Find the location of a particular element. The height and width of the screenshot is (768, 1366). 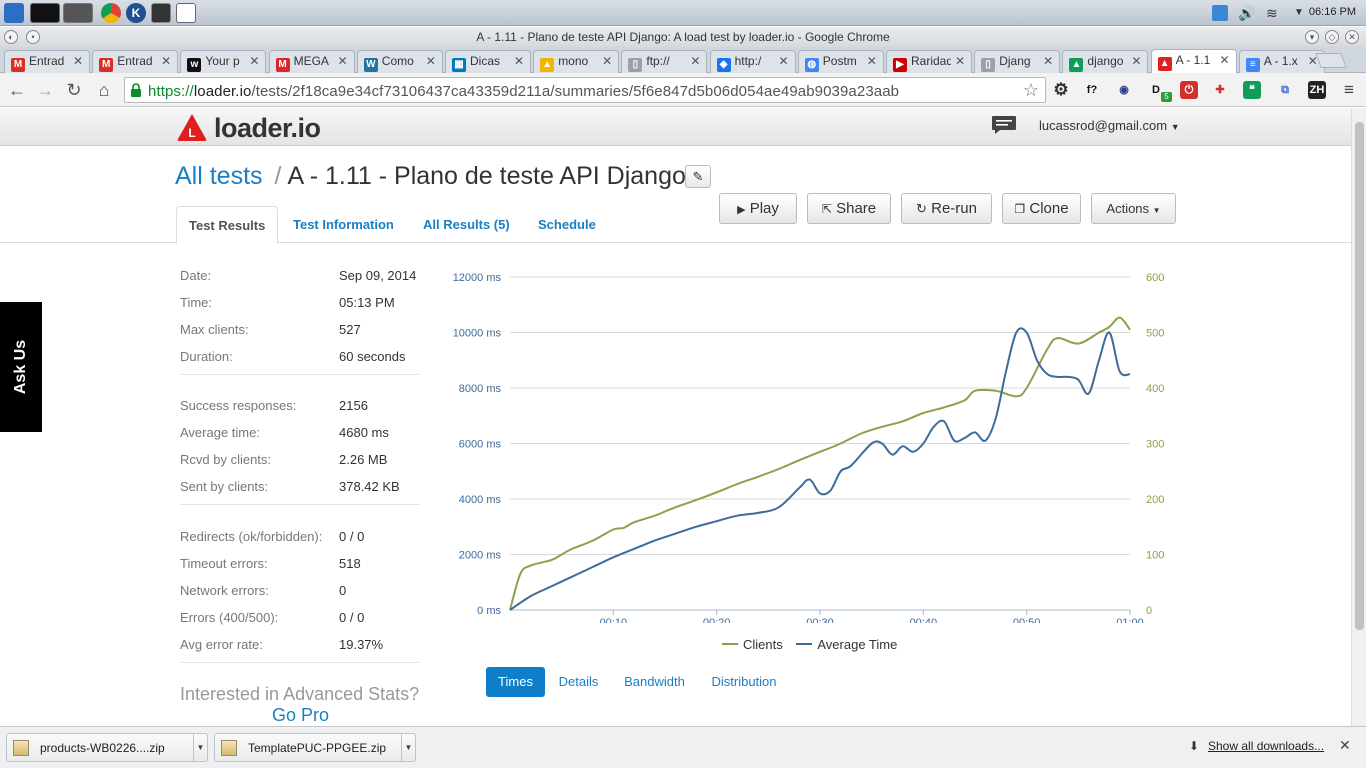

volume-icon: 🔊 is located at coordinates (1246, 13).